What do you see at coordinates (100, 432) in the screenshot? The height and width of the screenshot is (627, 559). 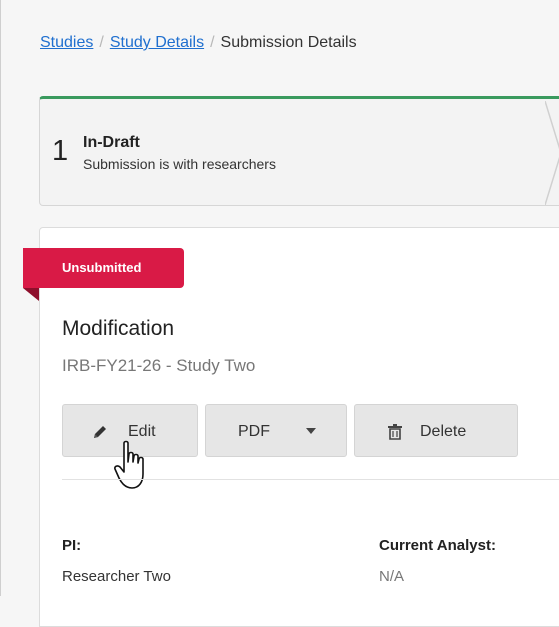 I see `pencil-icon` at bounding box center [100, 432].